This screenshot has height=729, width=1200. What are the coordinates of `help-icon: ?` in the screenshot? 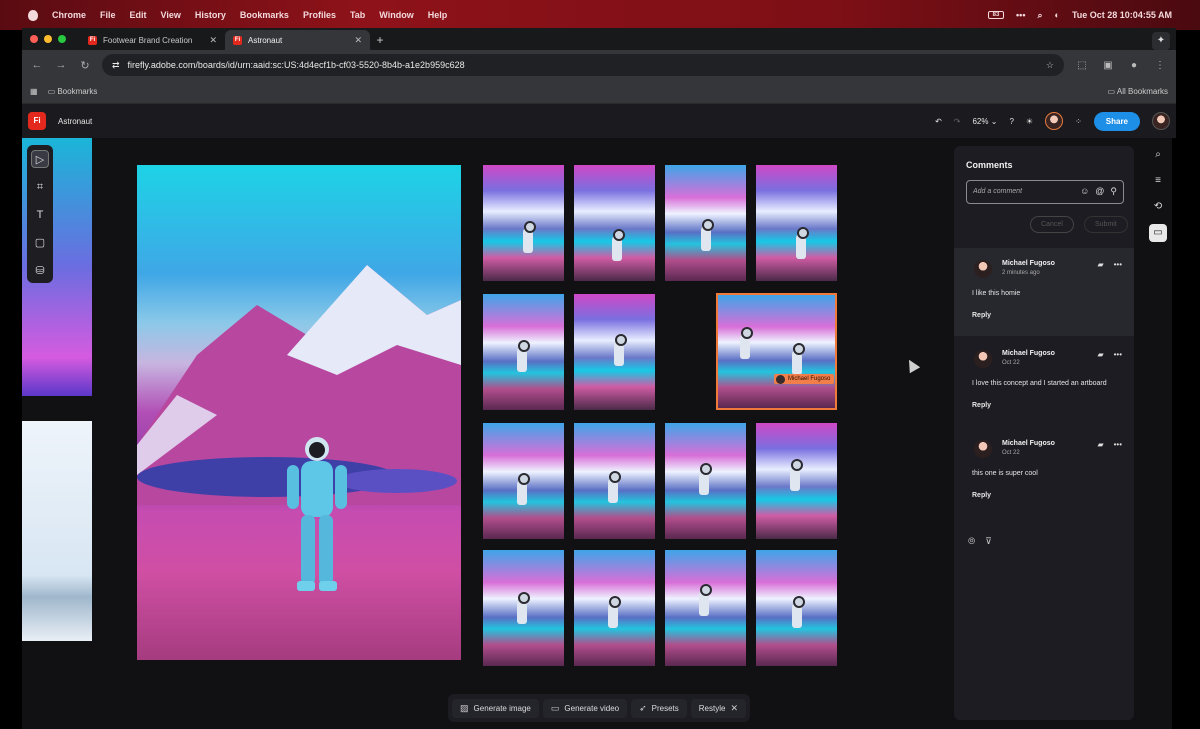 It's located at (1011, 121).